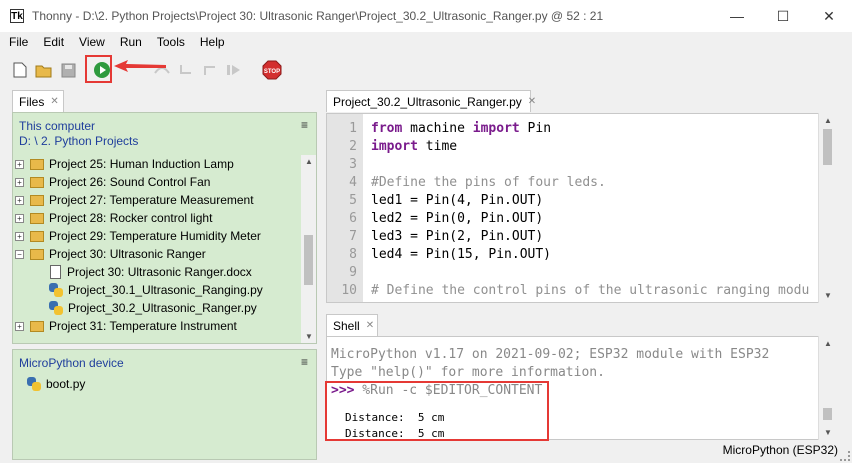 The height and width of the screenshot is (463, 852). Describe the element at coordinates (353, 128) in the screenshot. I see `line-number: 1` at that location.